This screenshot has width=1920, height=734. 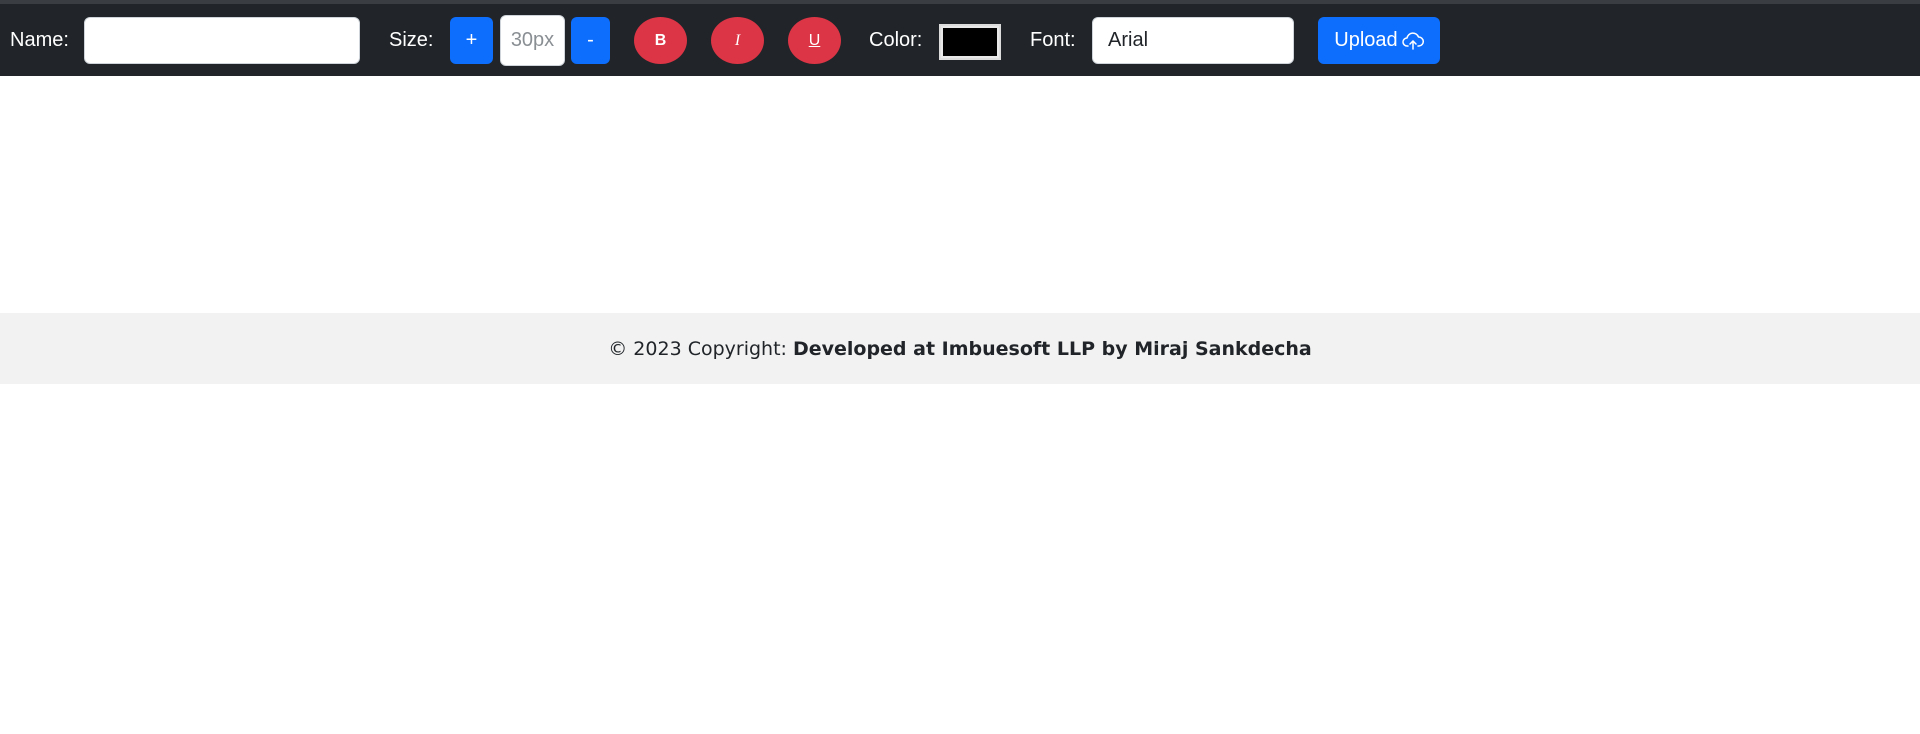 What do you see at coordinates (697, 348) in the screenshot?
I see `copyright-text: © 2023 Copyright:` at bounding box center [697, 348].